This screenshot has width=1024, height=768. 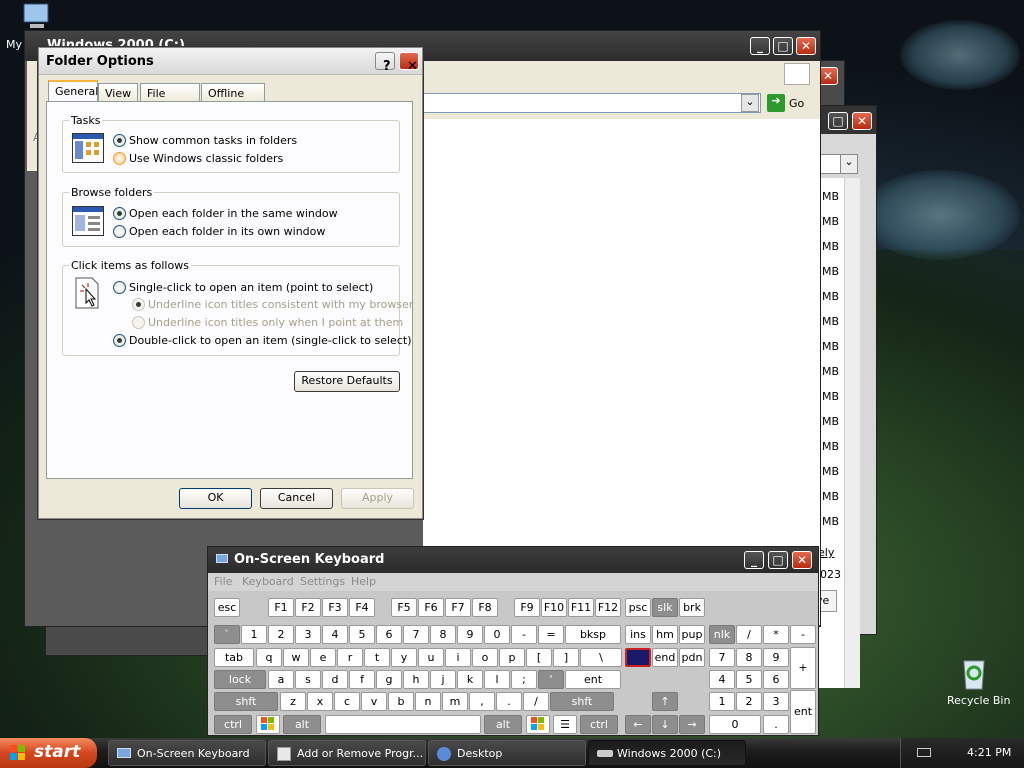 I want to click on key-c: c, so click(x=347, y=701).